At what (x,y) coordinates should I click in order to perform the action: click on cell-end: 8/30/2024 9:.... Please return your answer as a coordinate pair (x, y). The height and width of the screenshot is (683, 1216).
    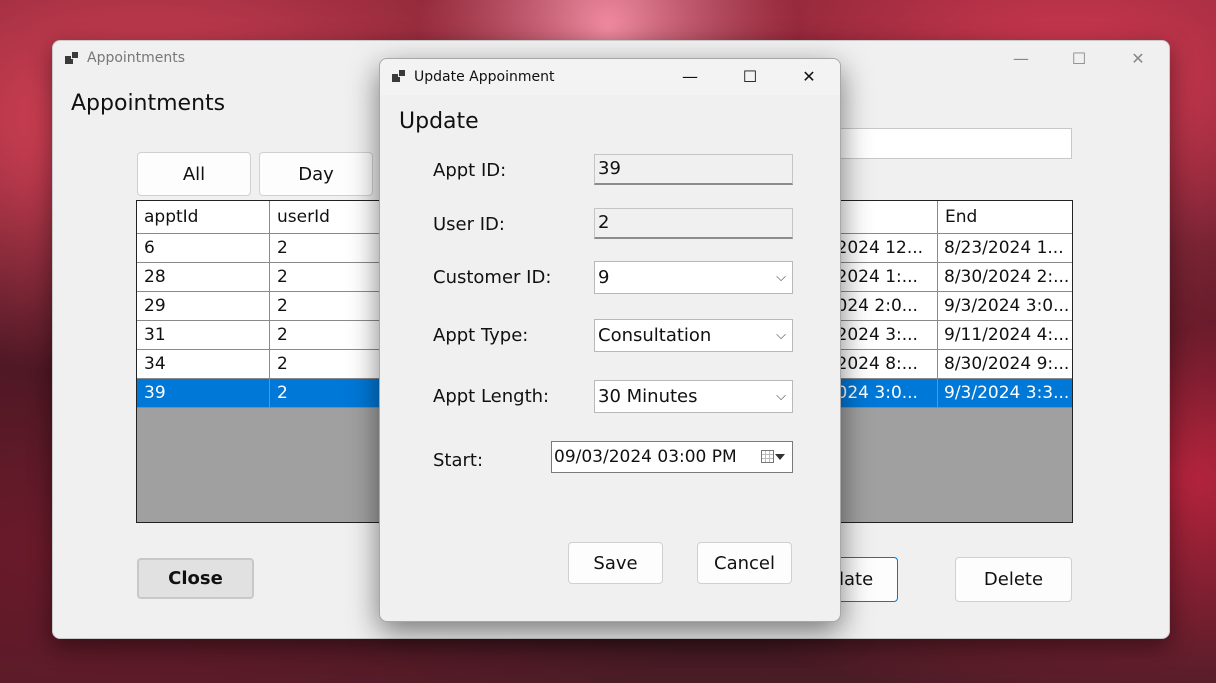
    Looking at the image, I should click on (1005, 364).